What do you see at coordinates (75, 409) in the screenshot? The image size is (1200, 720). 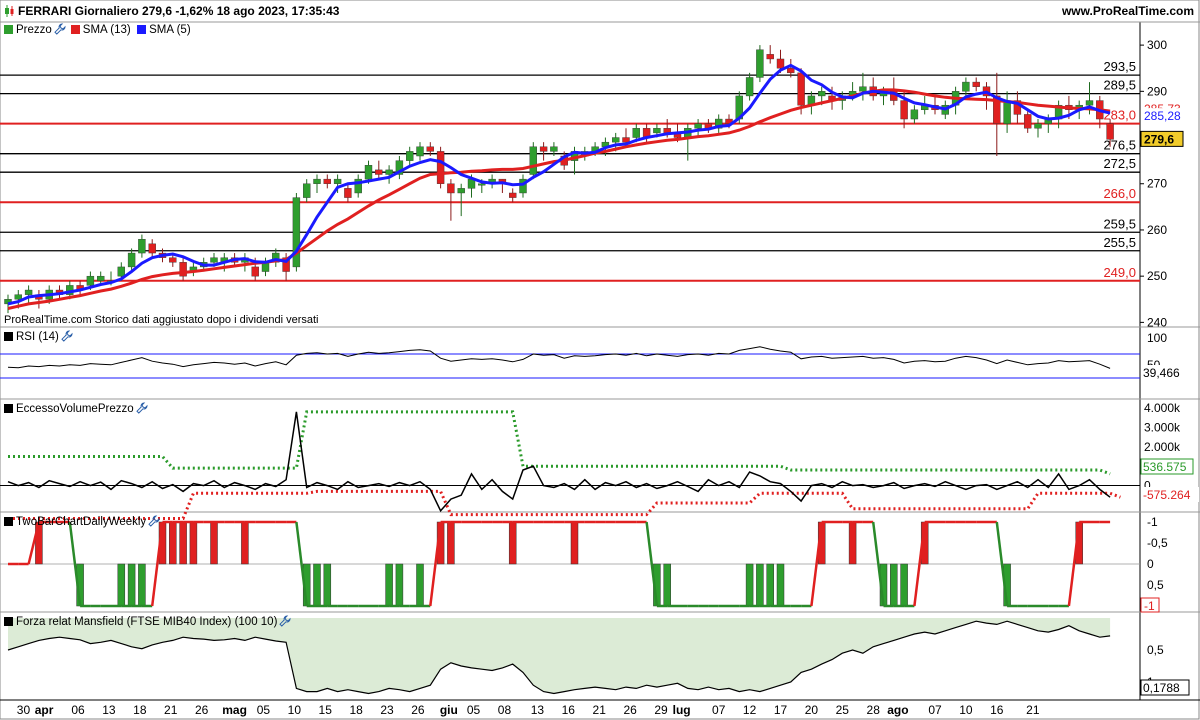 I see `evp-legend-label: EccessoVolumePrezzo` at bounding box center [75, 409].